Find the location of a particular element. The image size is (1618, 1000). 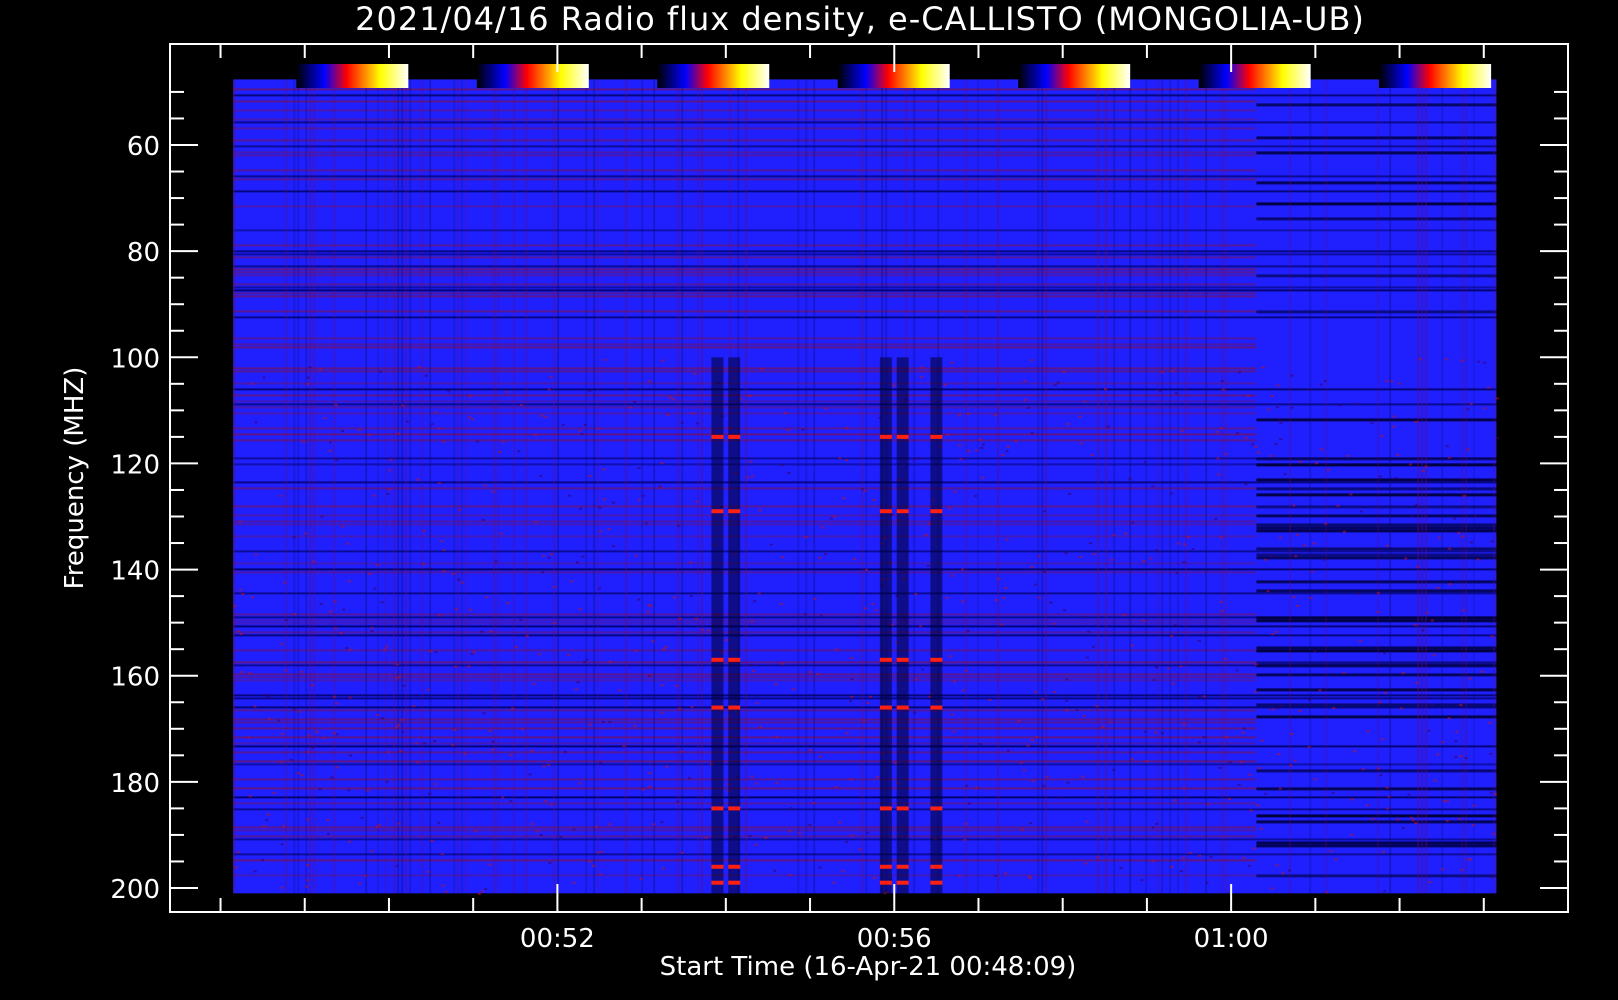

x-tick-label: 00:56 is located at coordinates (894, 939).